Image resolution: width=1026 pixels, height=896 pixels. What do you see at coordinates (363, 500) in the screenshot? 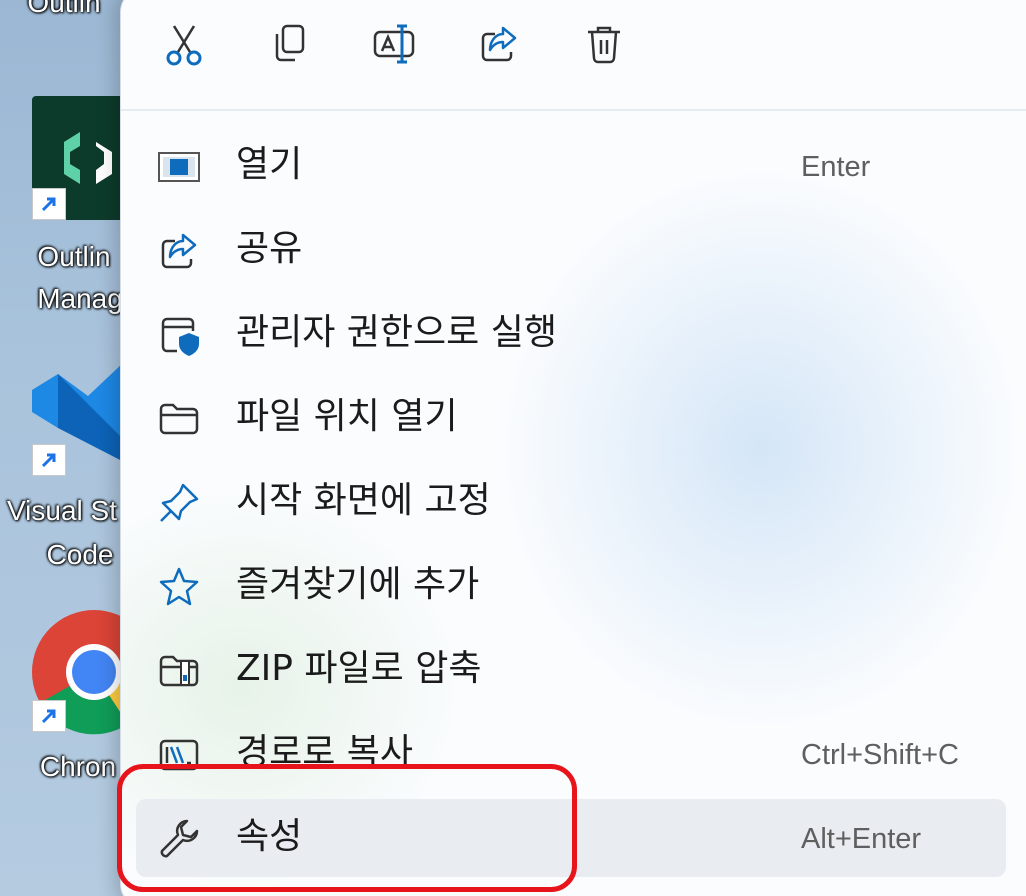
I see `menu-item-label: 시작 화면에 고정` at bounding box center [363, 500].